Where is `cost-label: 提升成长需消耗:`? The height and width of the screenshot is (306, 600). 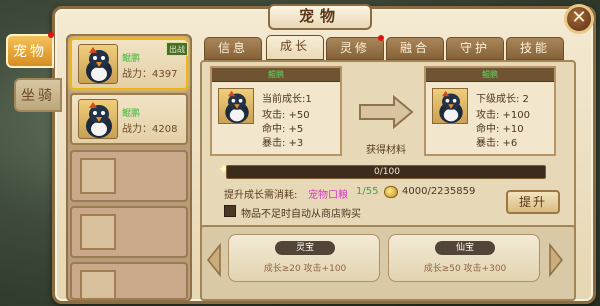 cost-label: 提升成长需消耗: is located at coordinates (261, 195).